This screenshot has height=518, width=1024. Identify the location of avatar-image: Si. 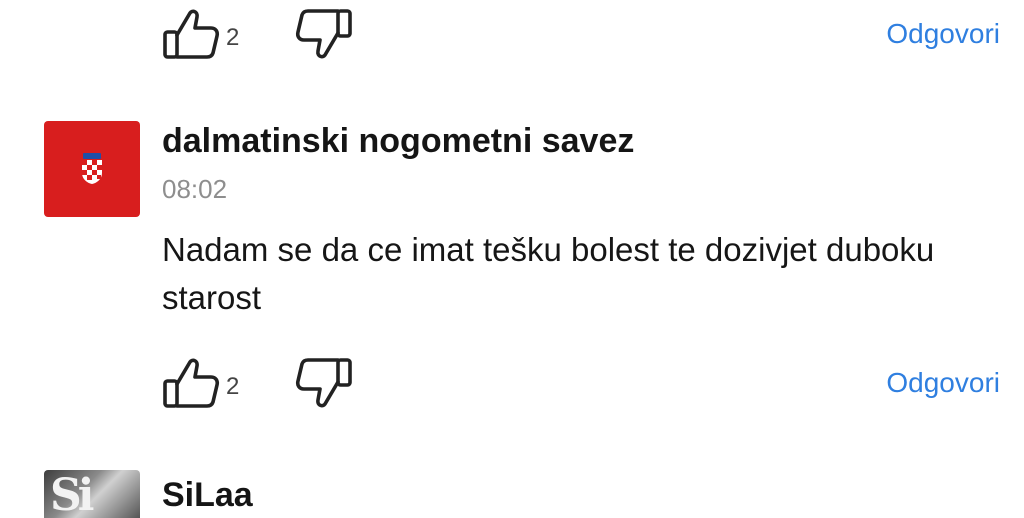
(72, 494).